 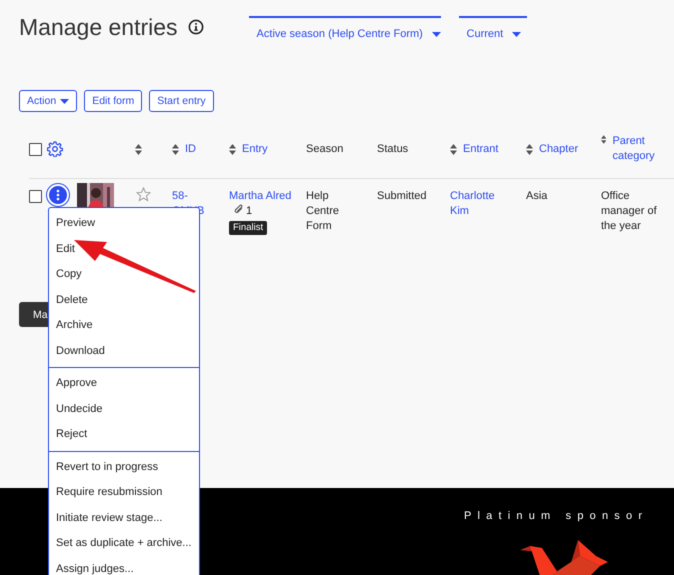 What do you see at coordinates (492, 29) in the screenshot?
I see `filter-dropdown: Current` at bounding box center [492, 29].